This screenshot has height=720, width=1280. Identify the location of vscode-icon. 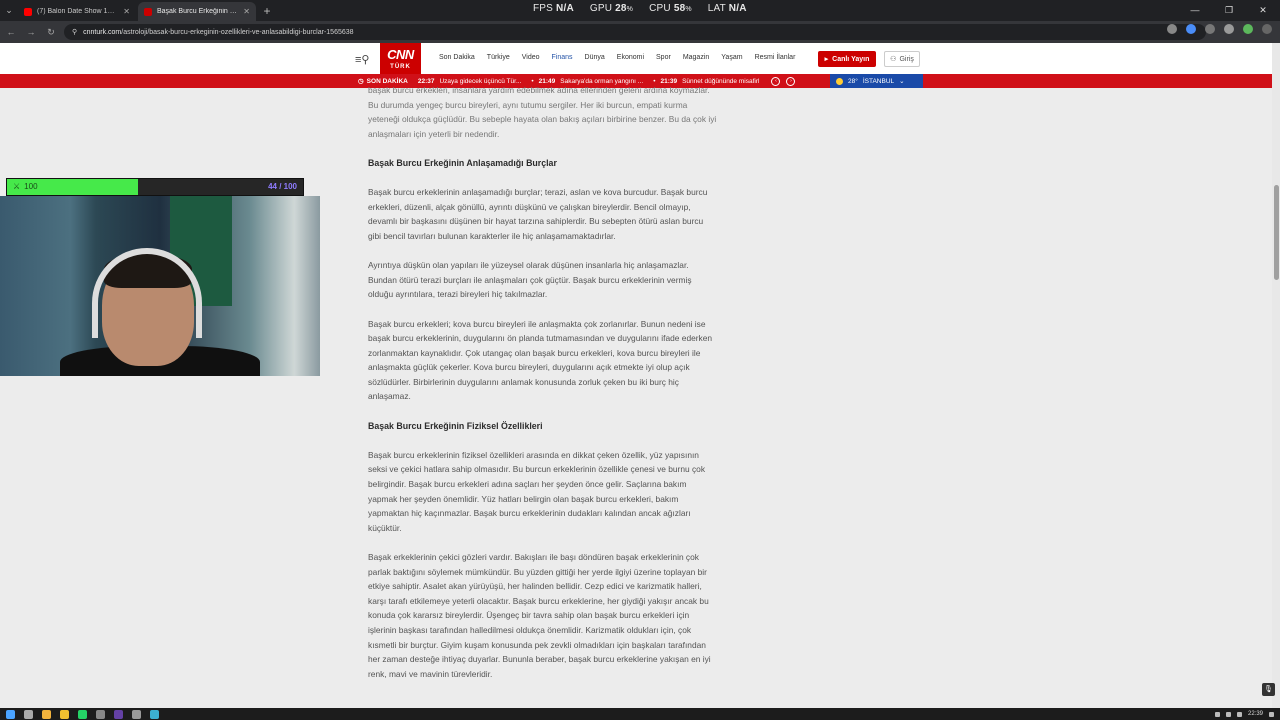
(154, 714).